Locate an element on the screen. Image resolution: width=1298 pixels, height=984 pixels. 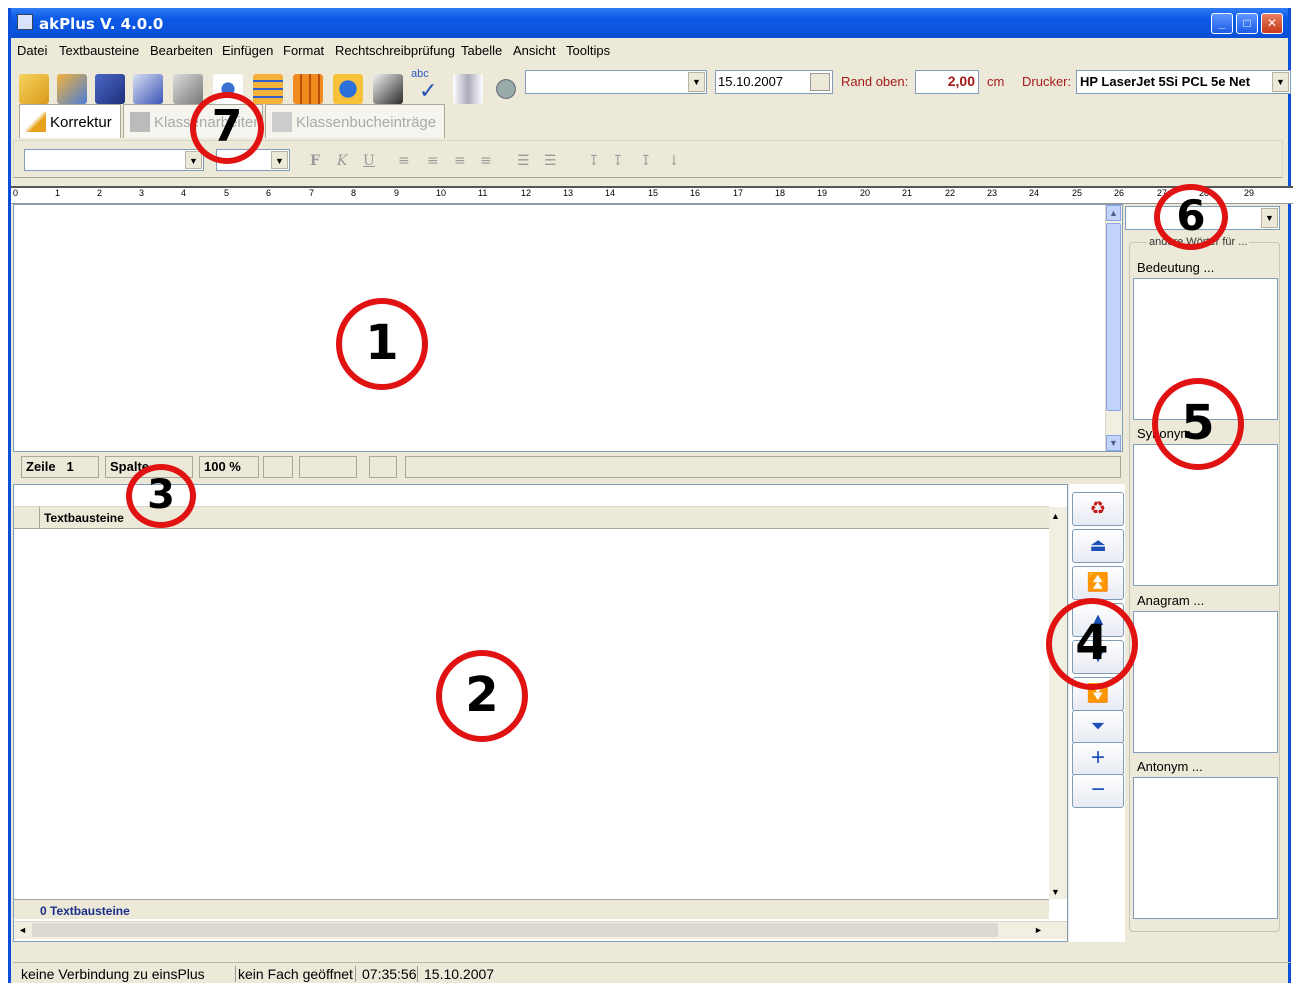
date-field: 15.10.2007 is located at coordinates (774, 82).